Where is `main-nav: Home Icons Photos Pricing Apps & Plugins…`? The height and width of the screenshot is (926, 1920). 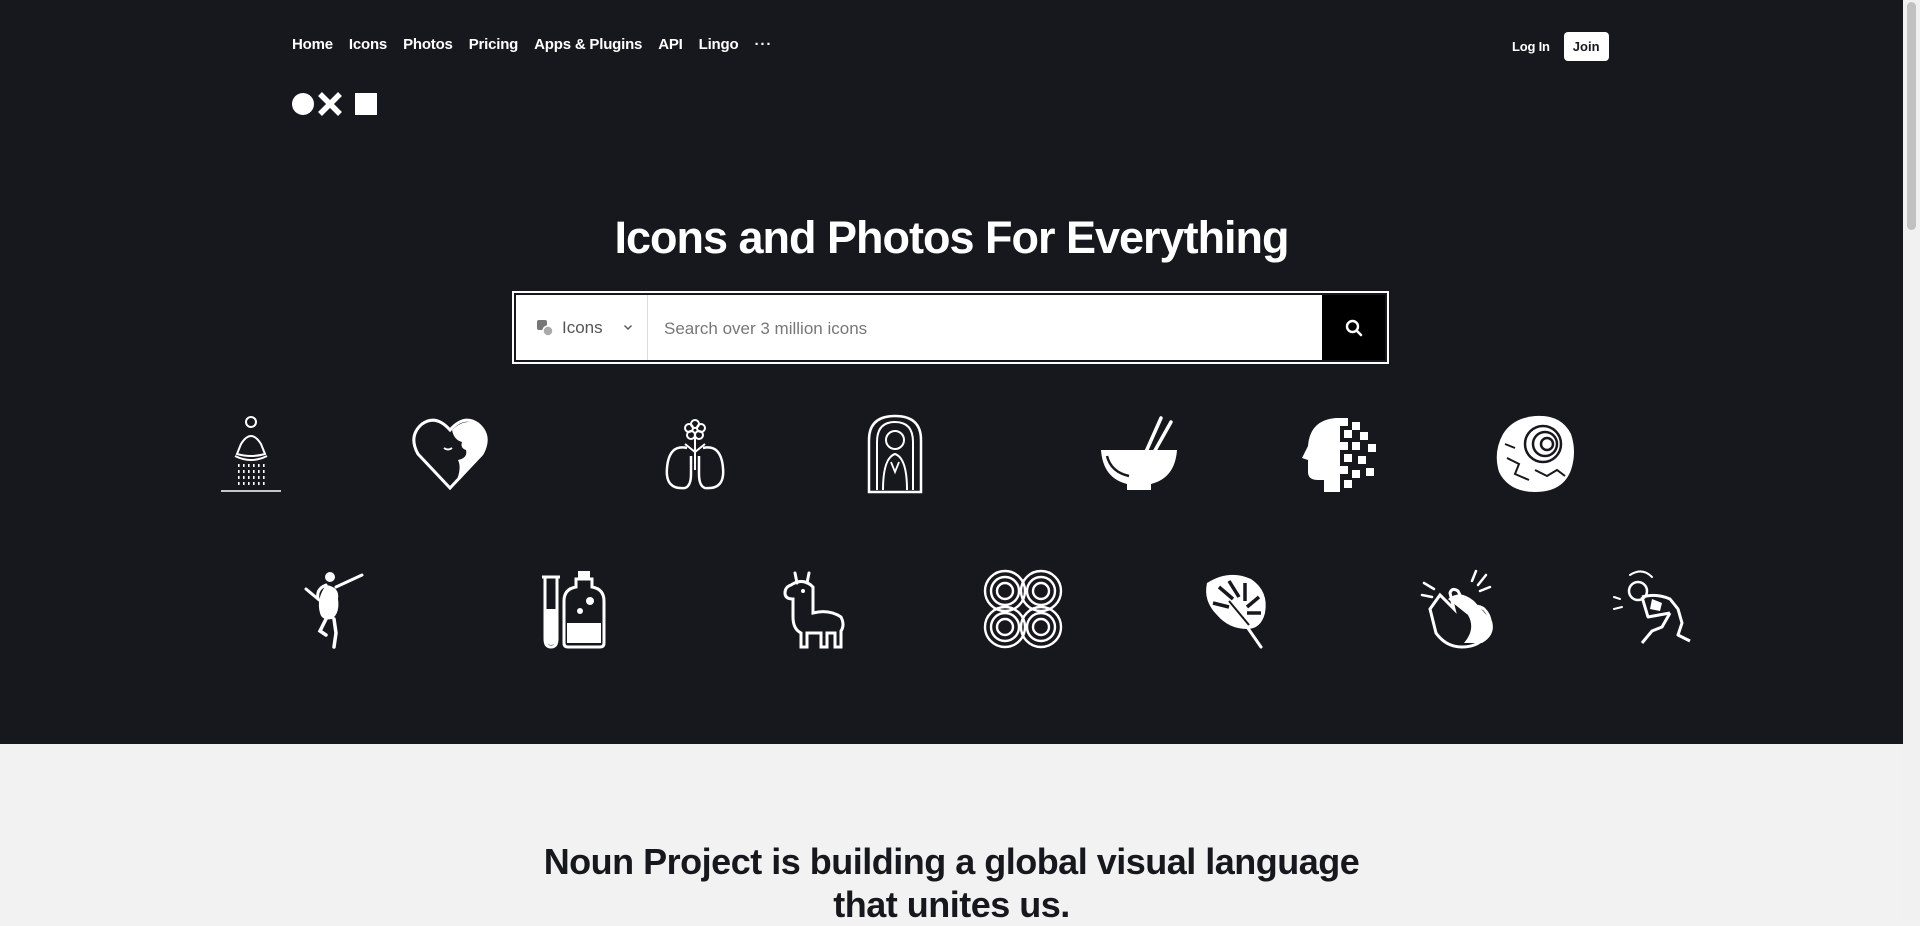 main-nav: Home Icons Photos Pricing Apps & Plugins… is located at coordinates (532, 44).